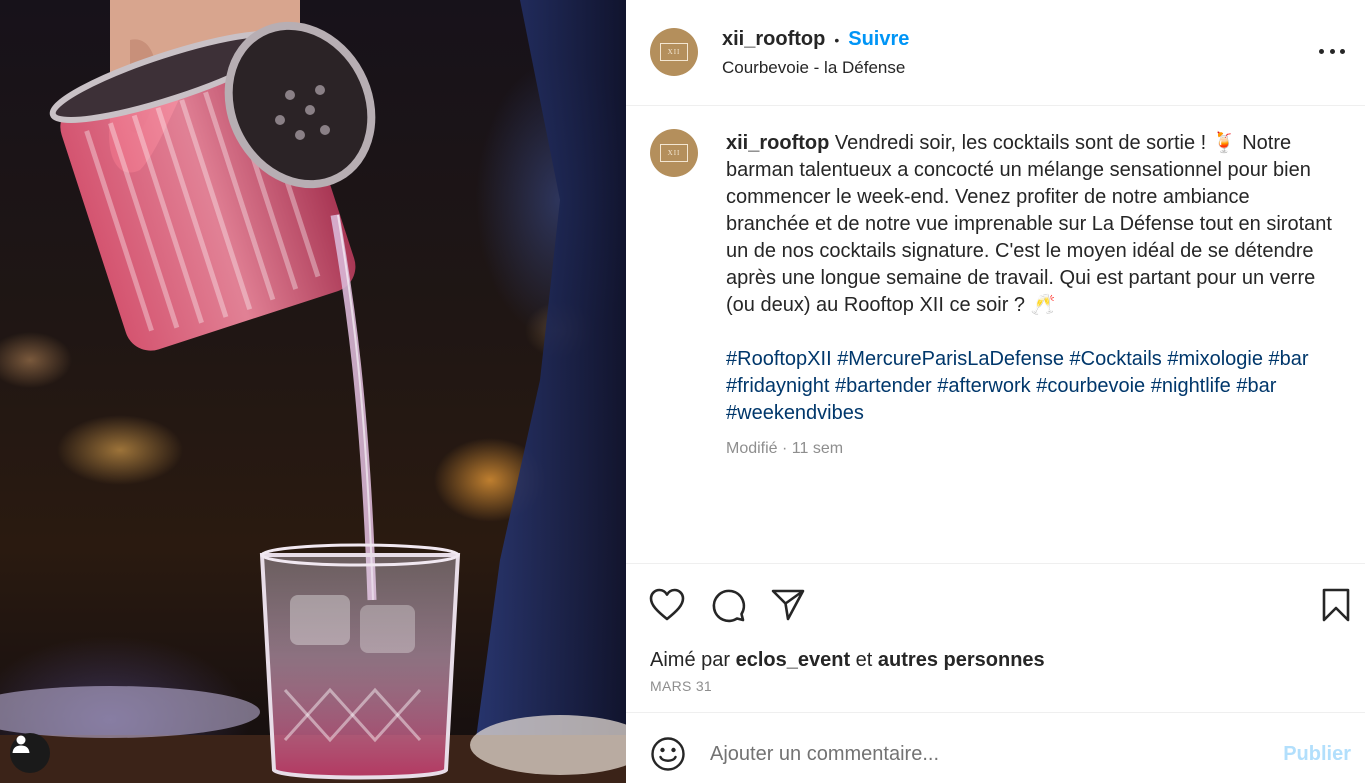 The width and height of the screenshot is (1365, 783). I want to click on emoji-button, so click(668, 754).